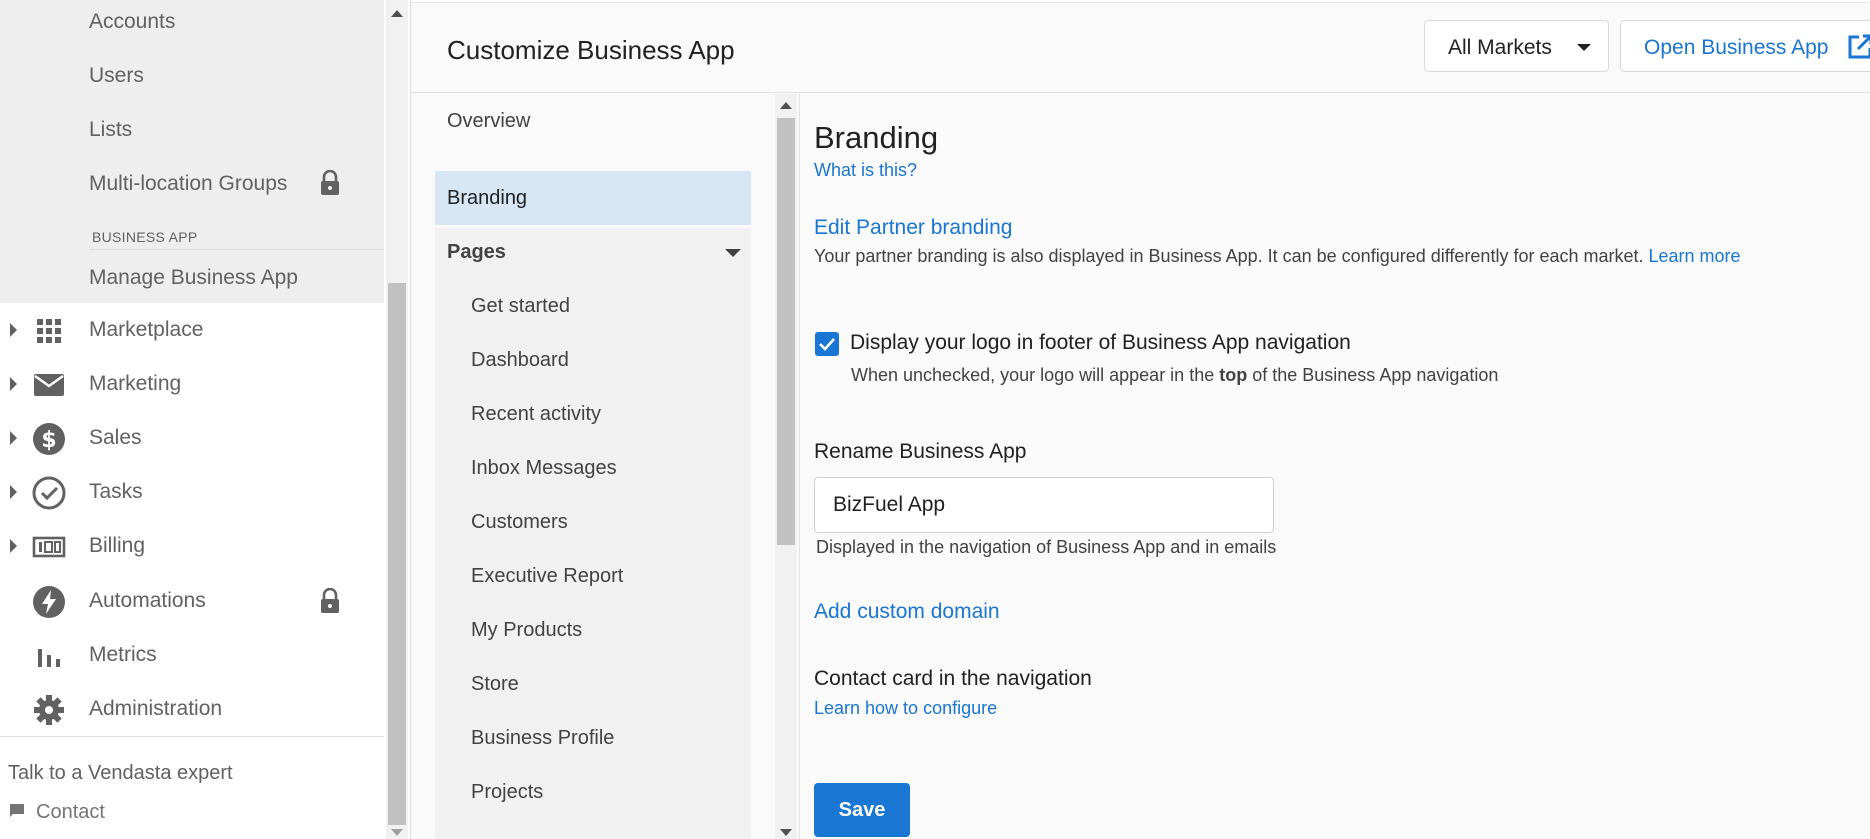 The height and width of the screenshot is (839, 1870). I want to click on chat-icon, so click(17, 810).